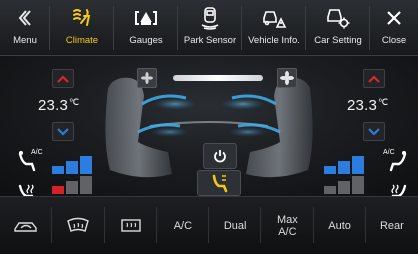  Describe the element at coordinates (146, 40) in the screenshot. I see `tab-label: Gauges` at that location.